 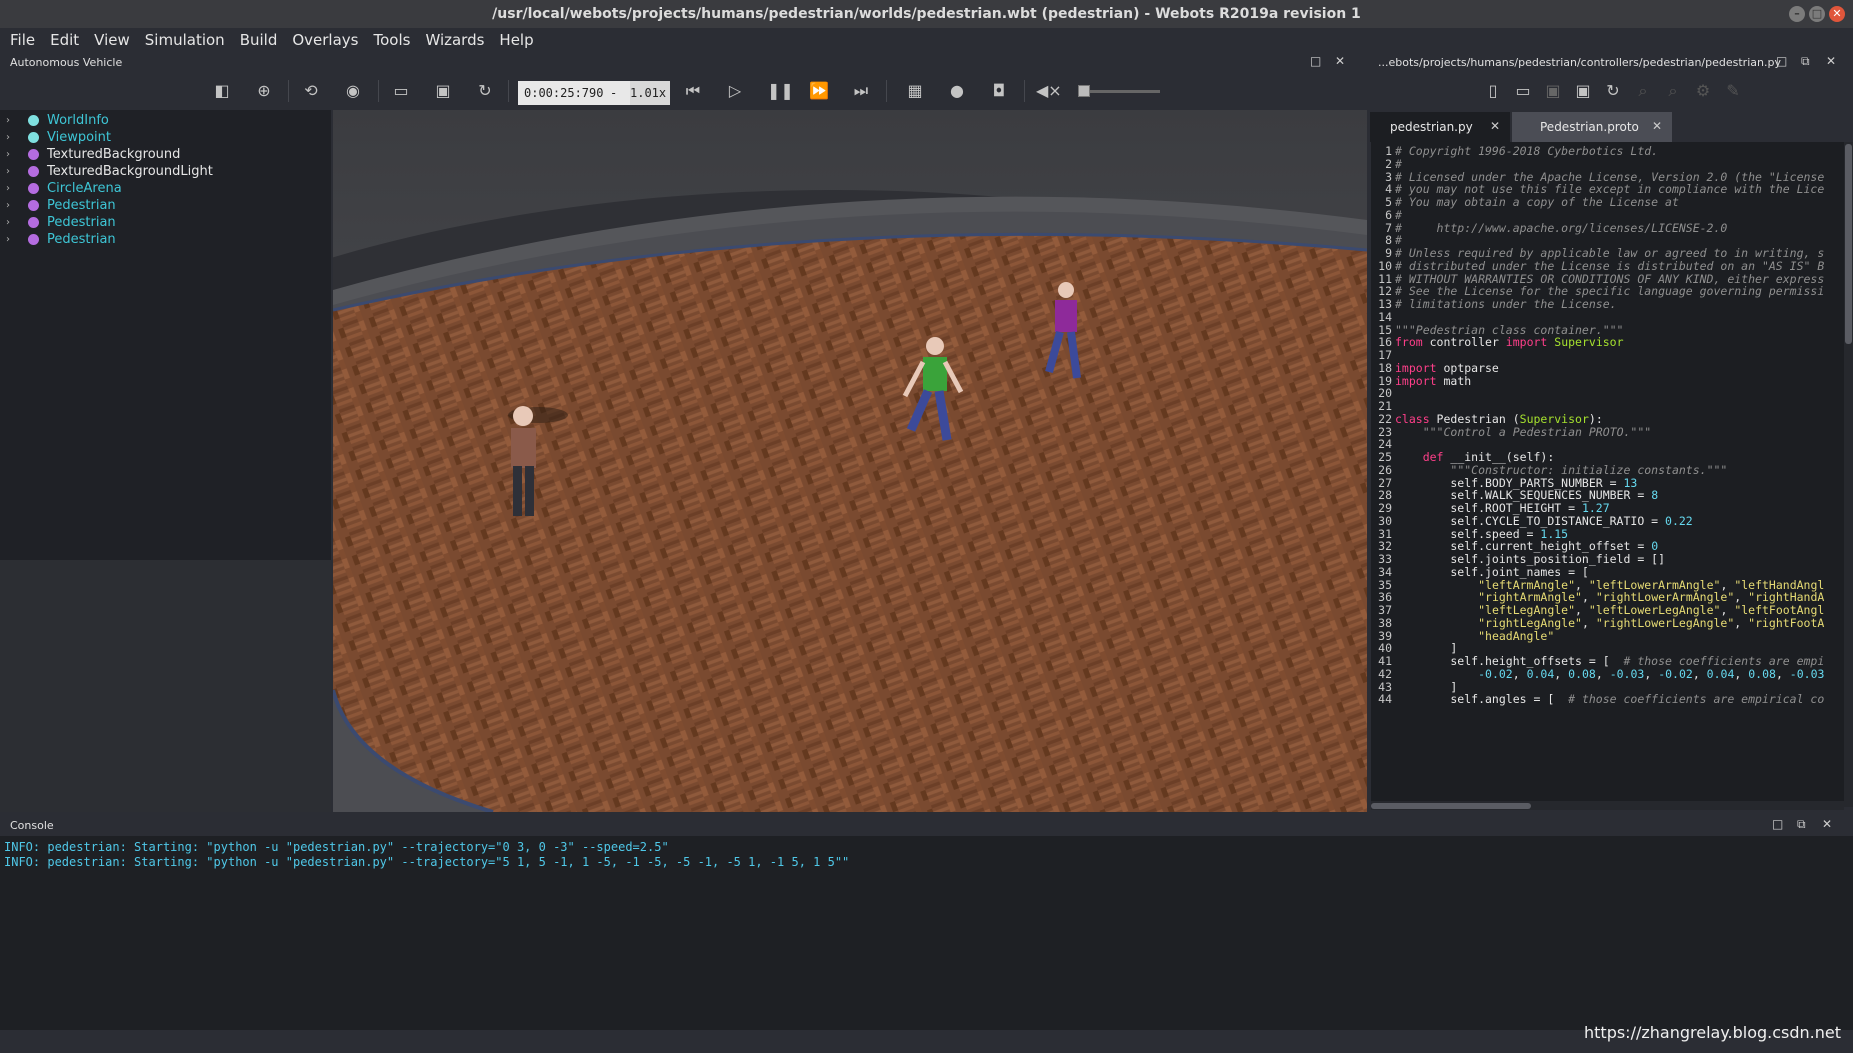 What do you see at coordinates (693, 91) in the screenshot?
I see `reset-simulation-icon: ⏮` at bounding box center [693, 91].